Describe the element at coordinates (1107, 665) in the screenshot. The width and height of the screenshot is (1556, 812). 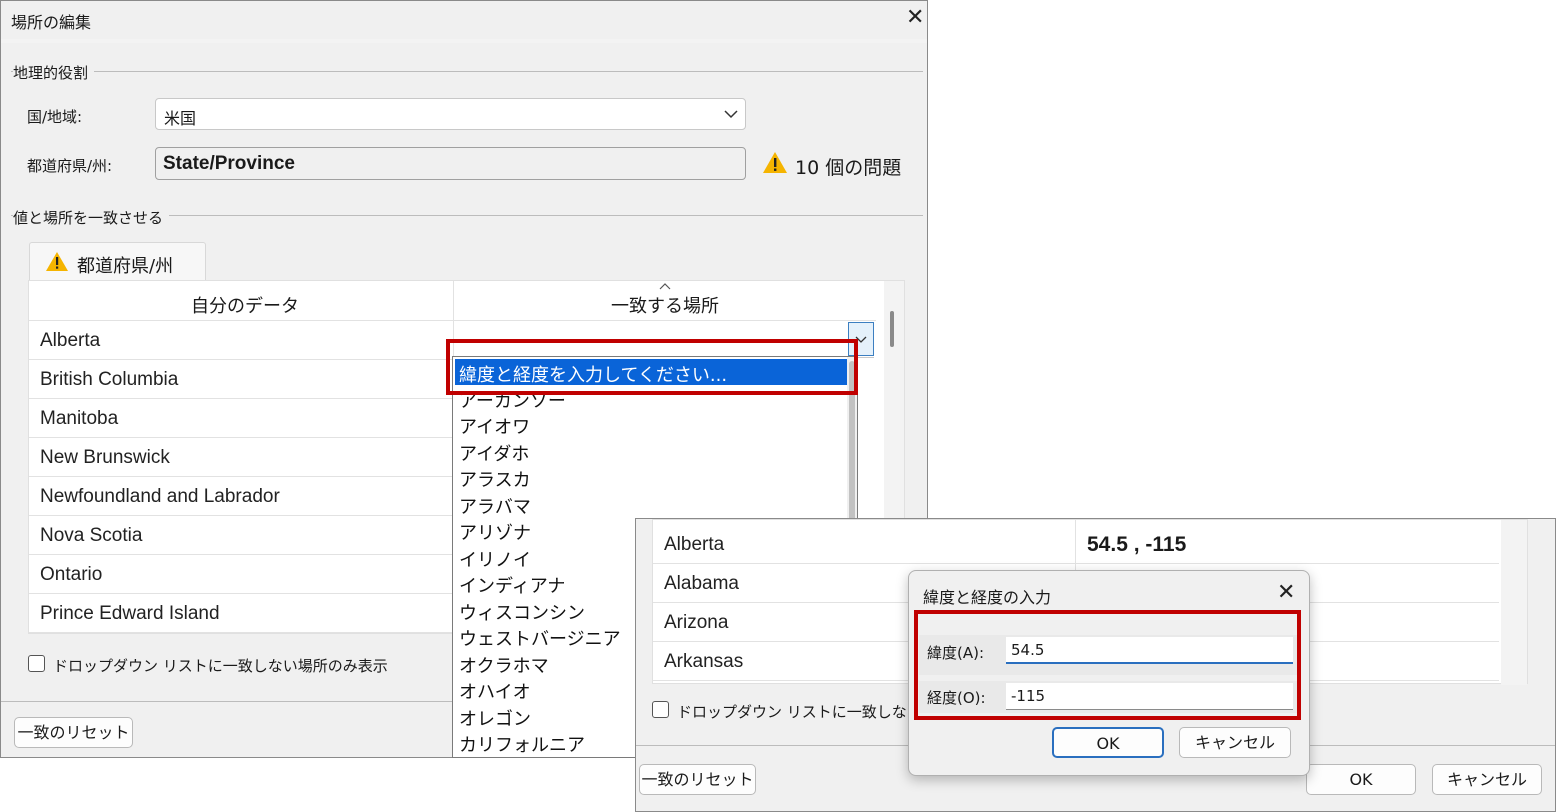
I see `input-annotation` at that location.